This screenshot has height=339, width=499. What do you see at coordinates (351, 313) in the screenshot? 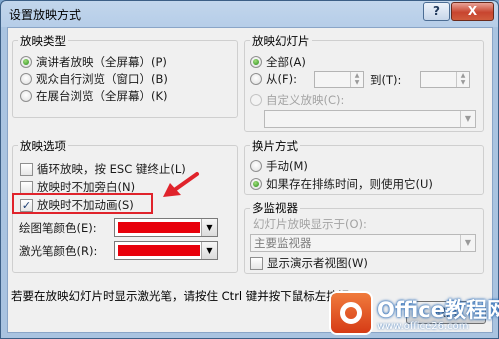
I see `office-logo-icon` at bounding box center [351, 313].